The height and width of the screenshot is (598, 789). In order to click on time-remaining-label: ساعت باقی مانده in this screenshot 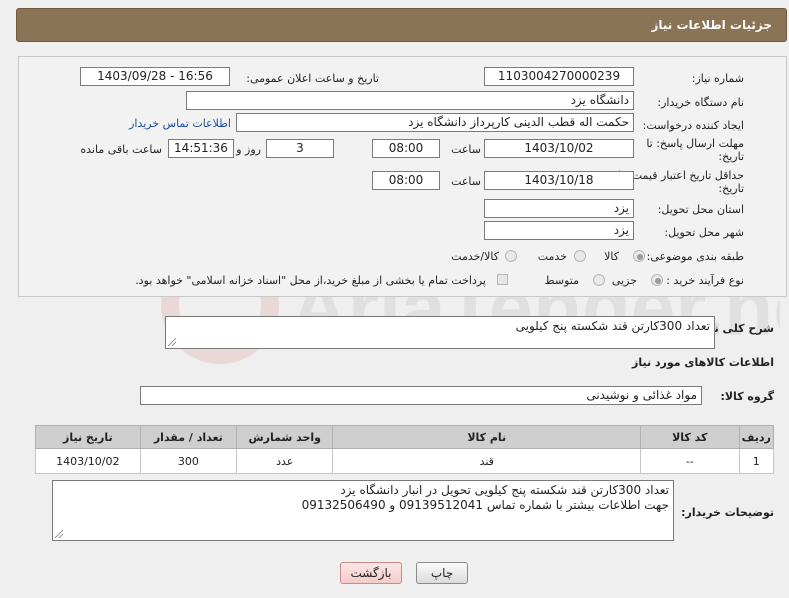, I will do `click(121, 149)`.